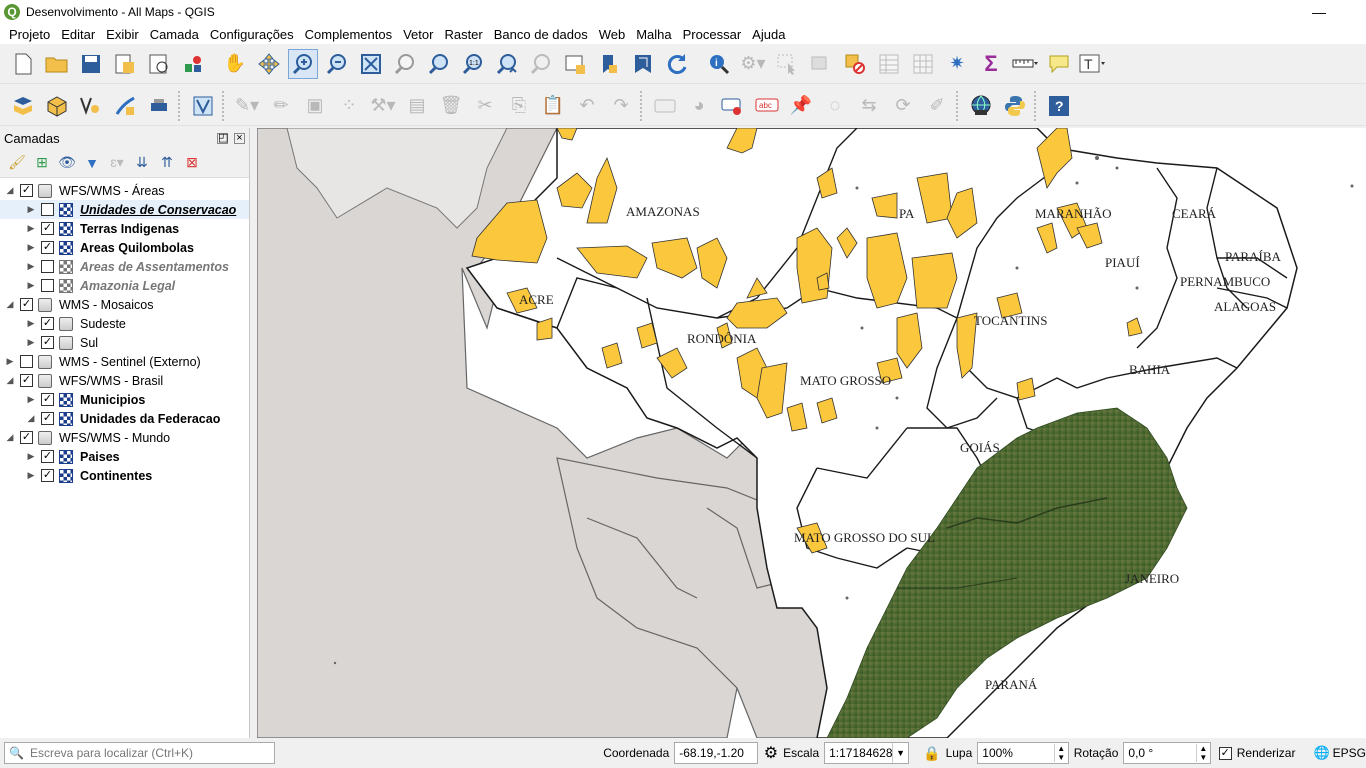 The image size is (1366, 768). I want to click on zoom-to-selection-icon, so click(405, 64).